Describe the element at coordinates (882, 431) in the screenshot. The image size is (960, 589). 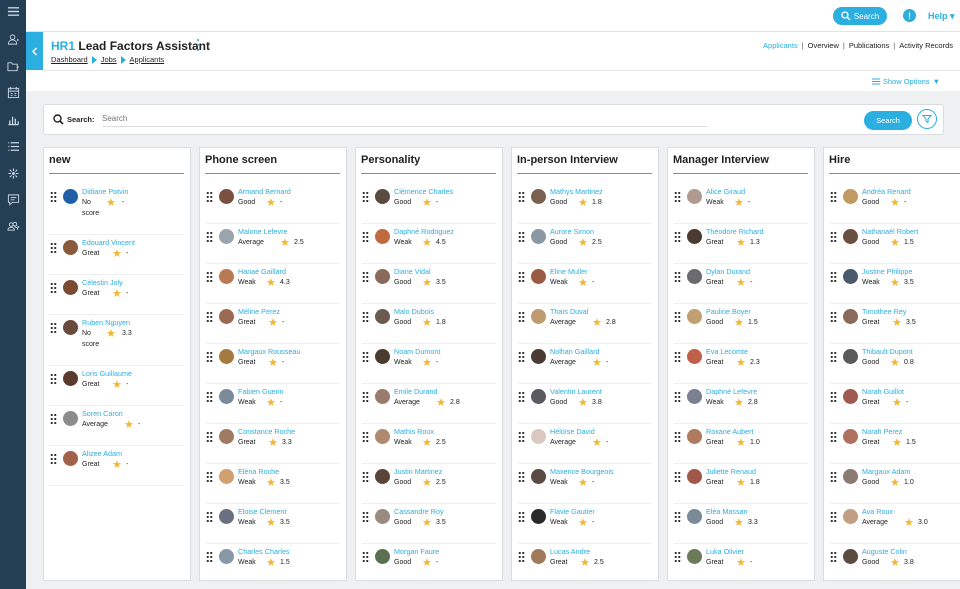
I see `applicant-name: Norah Perez` at that location.